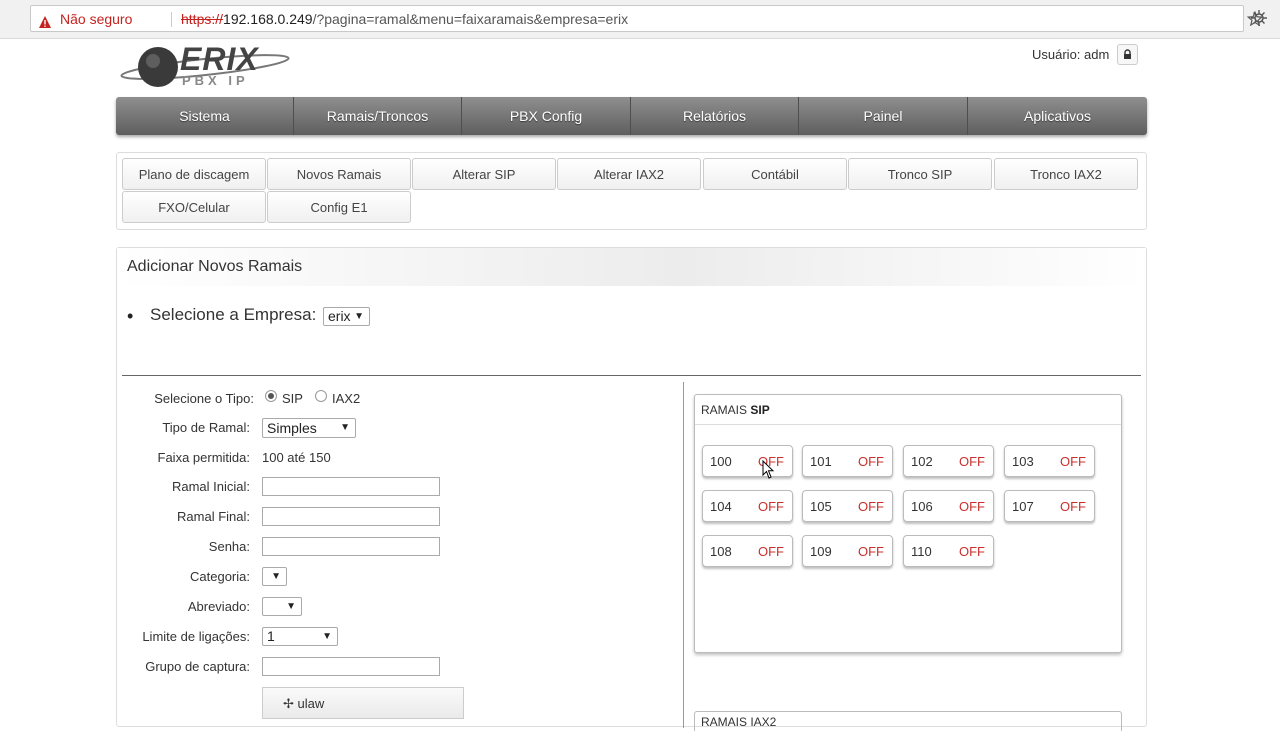 This screenshot has height=731, width=1280. What do you see at coordinates (775, 174) in the screenshot?
I see `tab-contabil: Contábil` at bounding box center [775, 174].